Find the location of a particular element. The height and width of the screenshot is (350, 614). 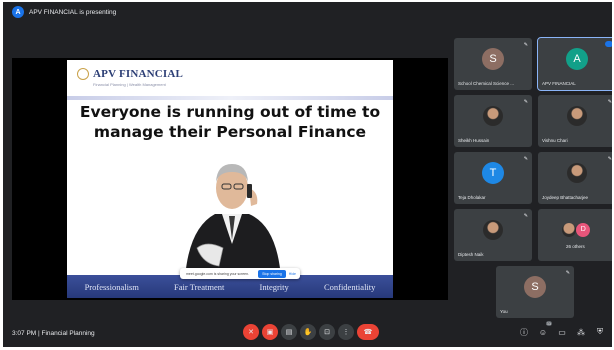

participant-tile: ✎ Joydeep Bhattacharjee is located at coordinates (575, 178).